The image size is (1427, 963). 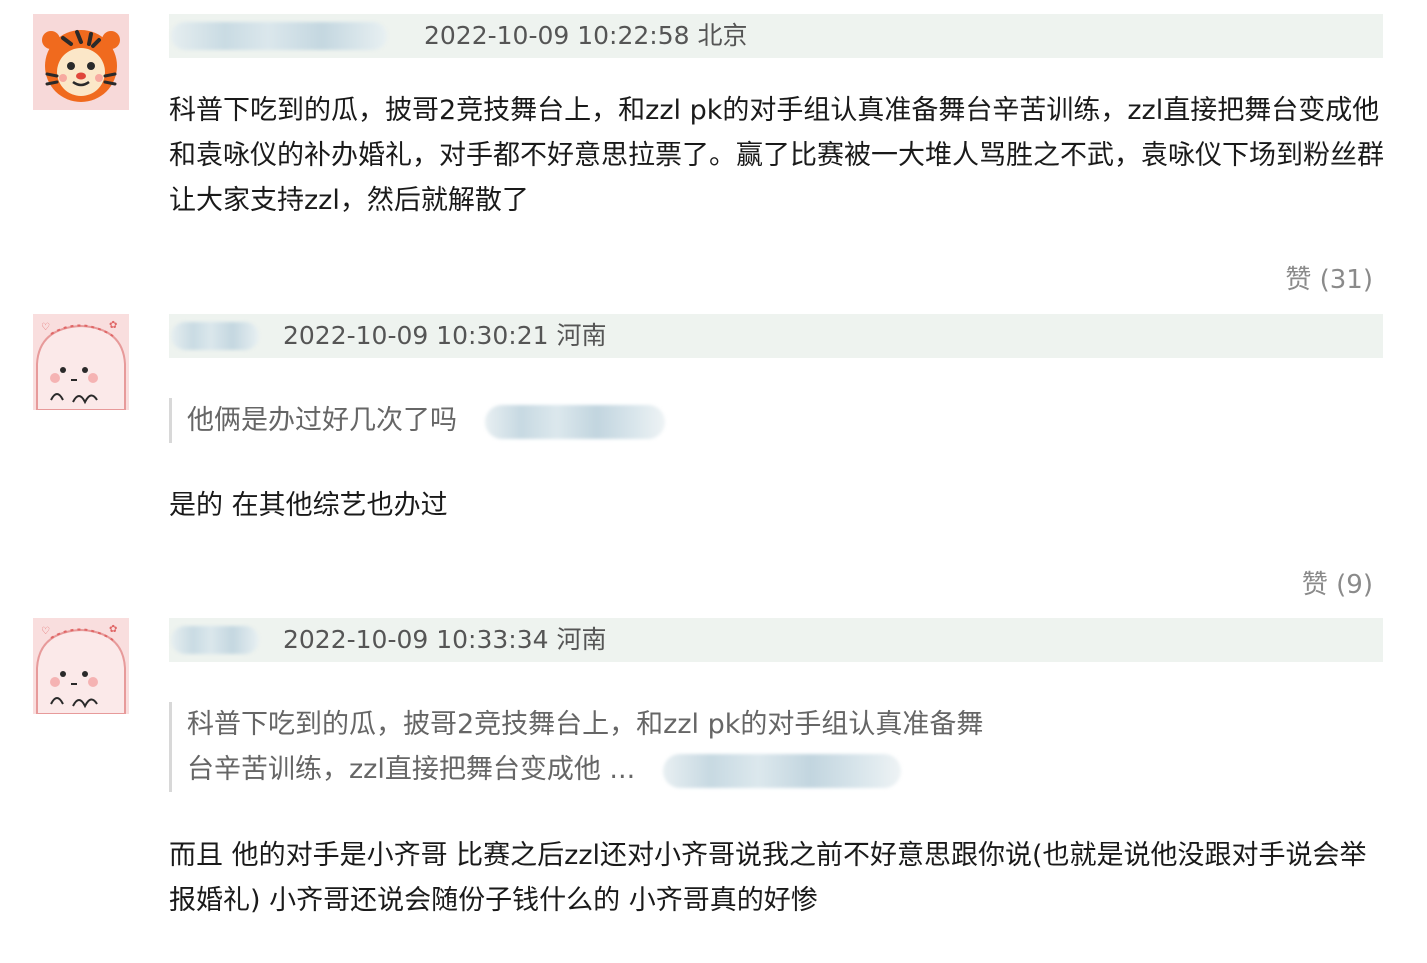 I want to click on quote-line: 科普下吃到的瓜，披哥2竞技舞台上，和zzl pk的对手组认真准备舞, so click(x=585, y=724).